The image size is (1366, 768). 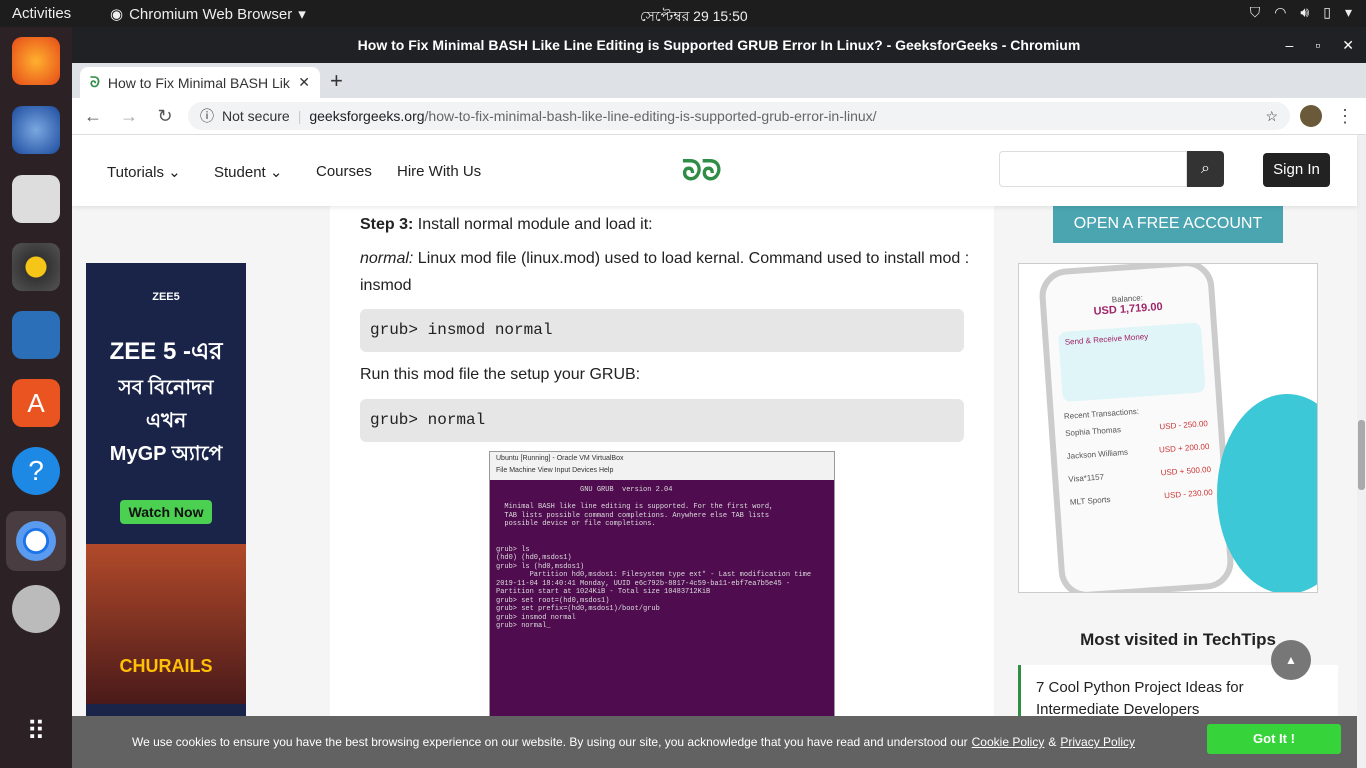 I want to click on tab-strip: ᘐ How to Fix Minimal BASH Like ✕ +, so click(x=719, y=80).